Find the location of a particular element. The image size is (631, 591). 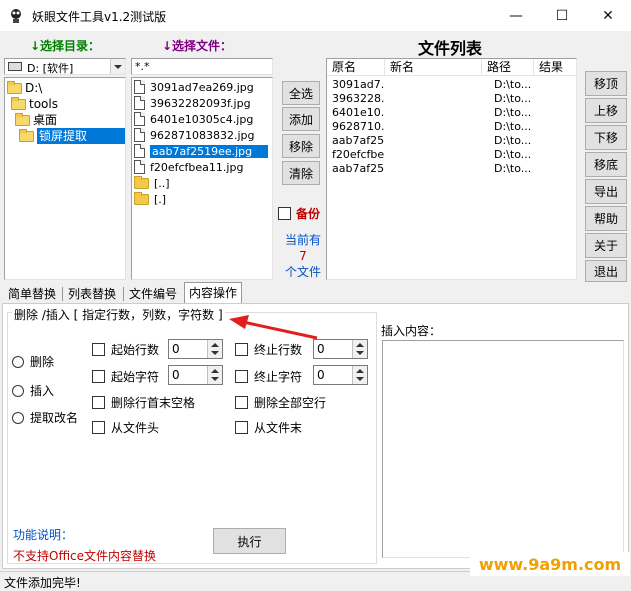

file-item: aab7af2519ee.jpg is located at coordinates (204, 151).